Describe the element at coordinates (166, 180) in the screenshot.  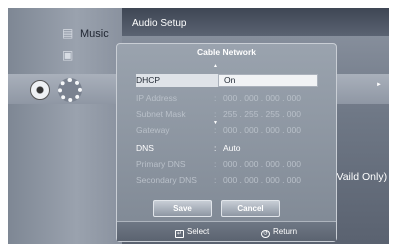
I see `row-label: Secondary DNS` at that location.